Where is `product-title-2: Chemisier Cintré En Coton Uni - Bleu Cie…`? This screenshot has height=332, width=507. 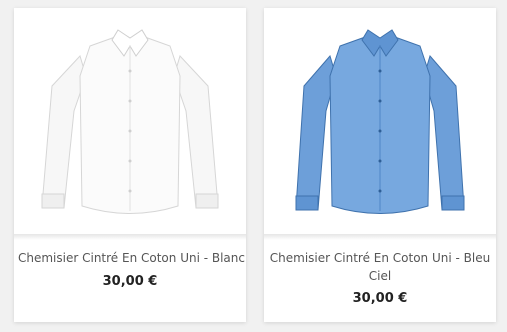
product-title-2: Chemisier Cintré En Coton Uni - Bleu Cie… is located at coordinates (380, 267).